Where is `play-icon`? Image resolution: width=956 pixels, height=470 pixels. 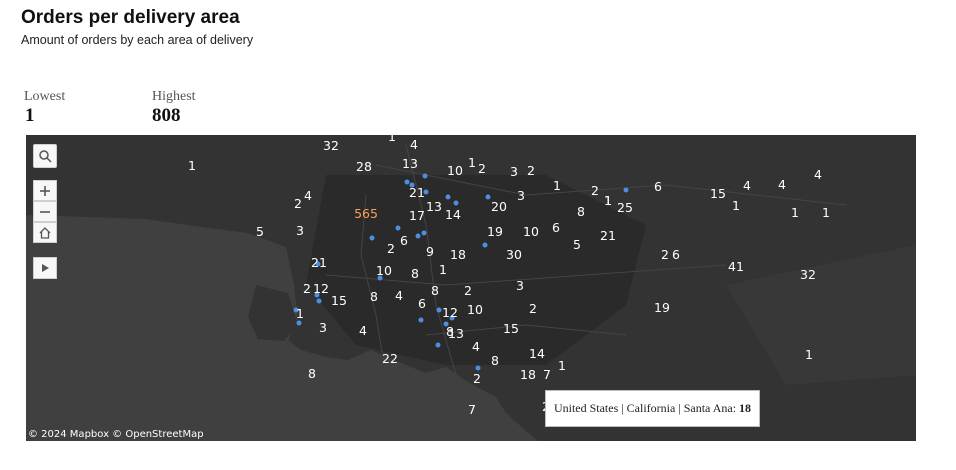
play-icon is located at coordinates (45, 268).